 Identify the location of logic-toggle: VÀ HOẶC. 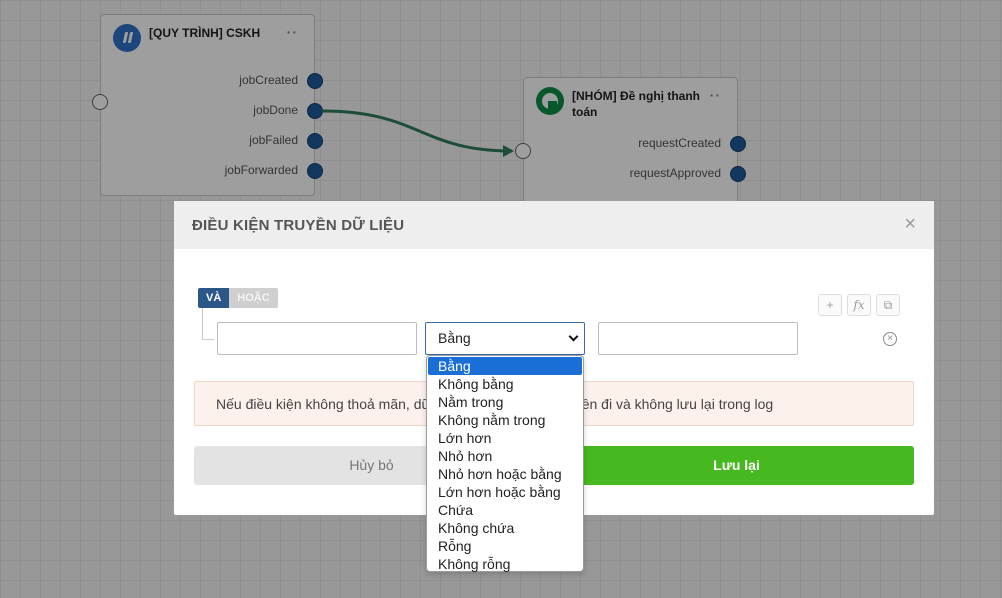
(238, 298).